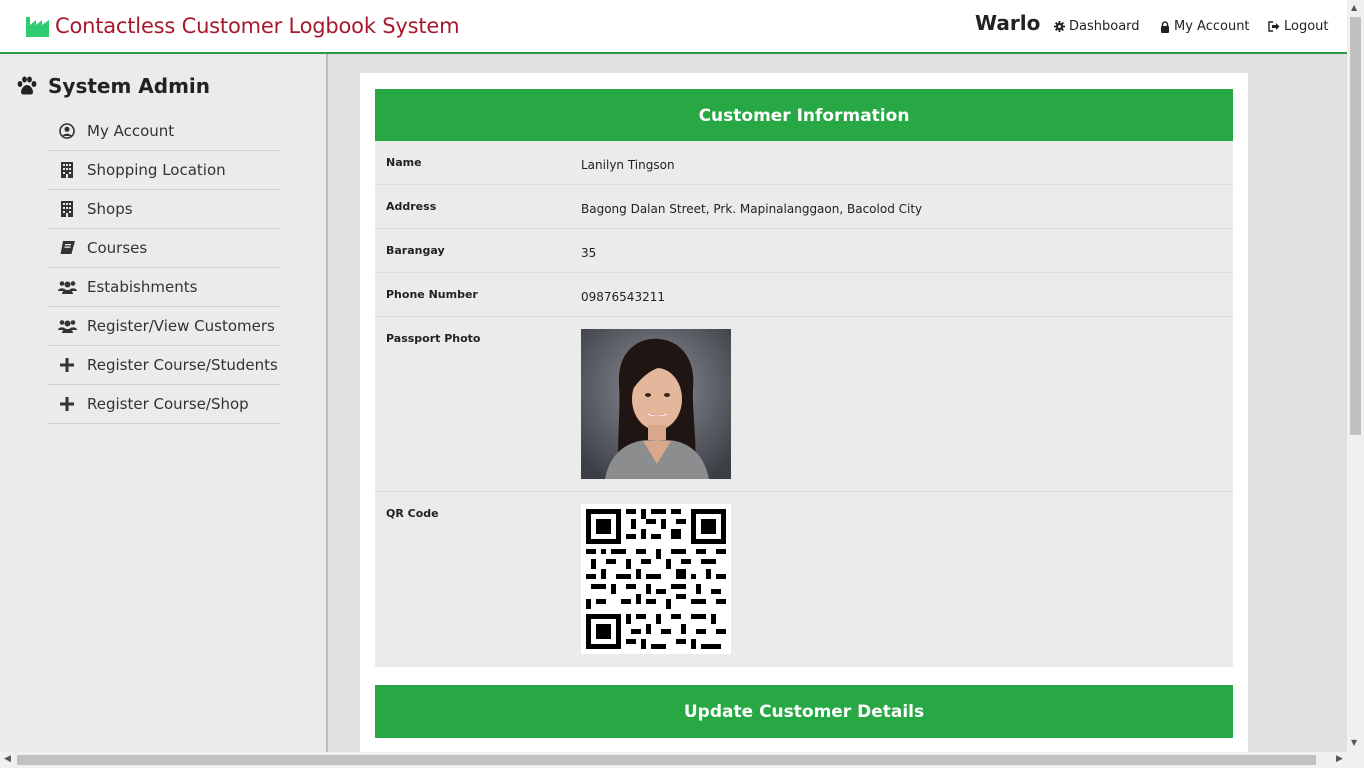  Describe the element at coordinates (129, 86) in the screenshot. I see `sidebar-title: System Admin` at that location.